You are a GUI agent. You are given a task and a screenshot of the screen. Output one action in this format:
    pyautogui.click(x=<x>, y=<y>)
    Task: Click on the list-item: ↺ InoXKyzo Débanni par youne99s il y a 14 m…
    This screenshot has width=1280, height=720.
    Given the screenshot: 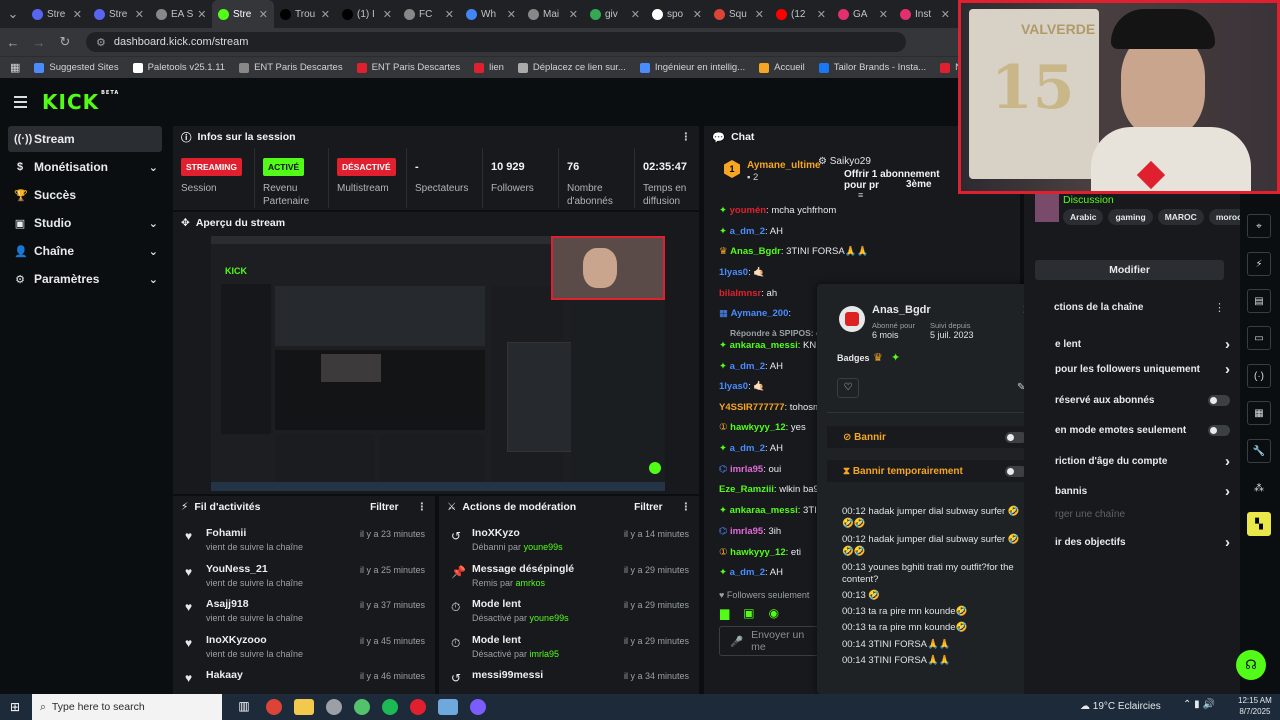 What is the action you would take?
    pyautogui.click(x=569, y=542)
    